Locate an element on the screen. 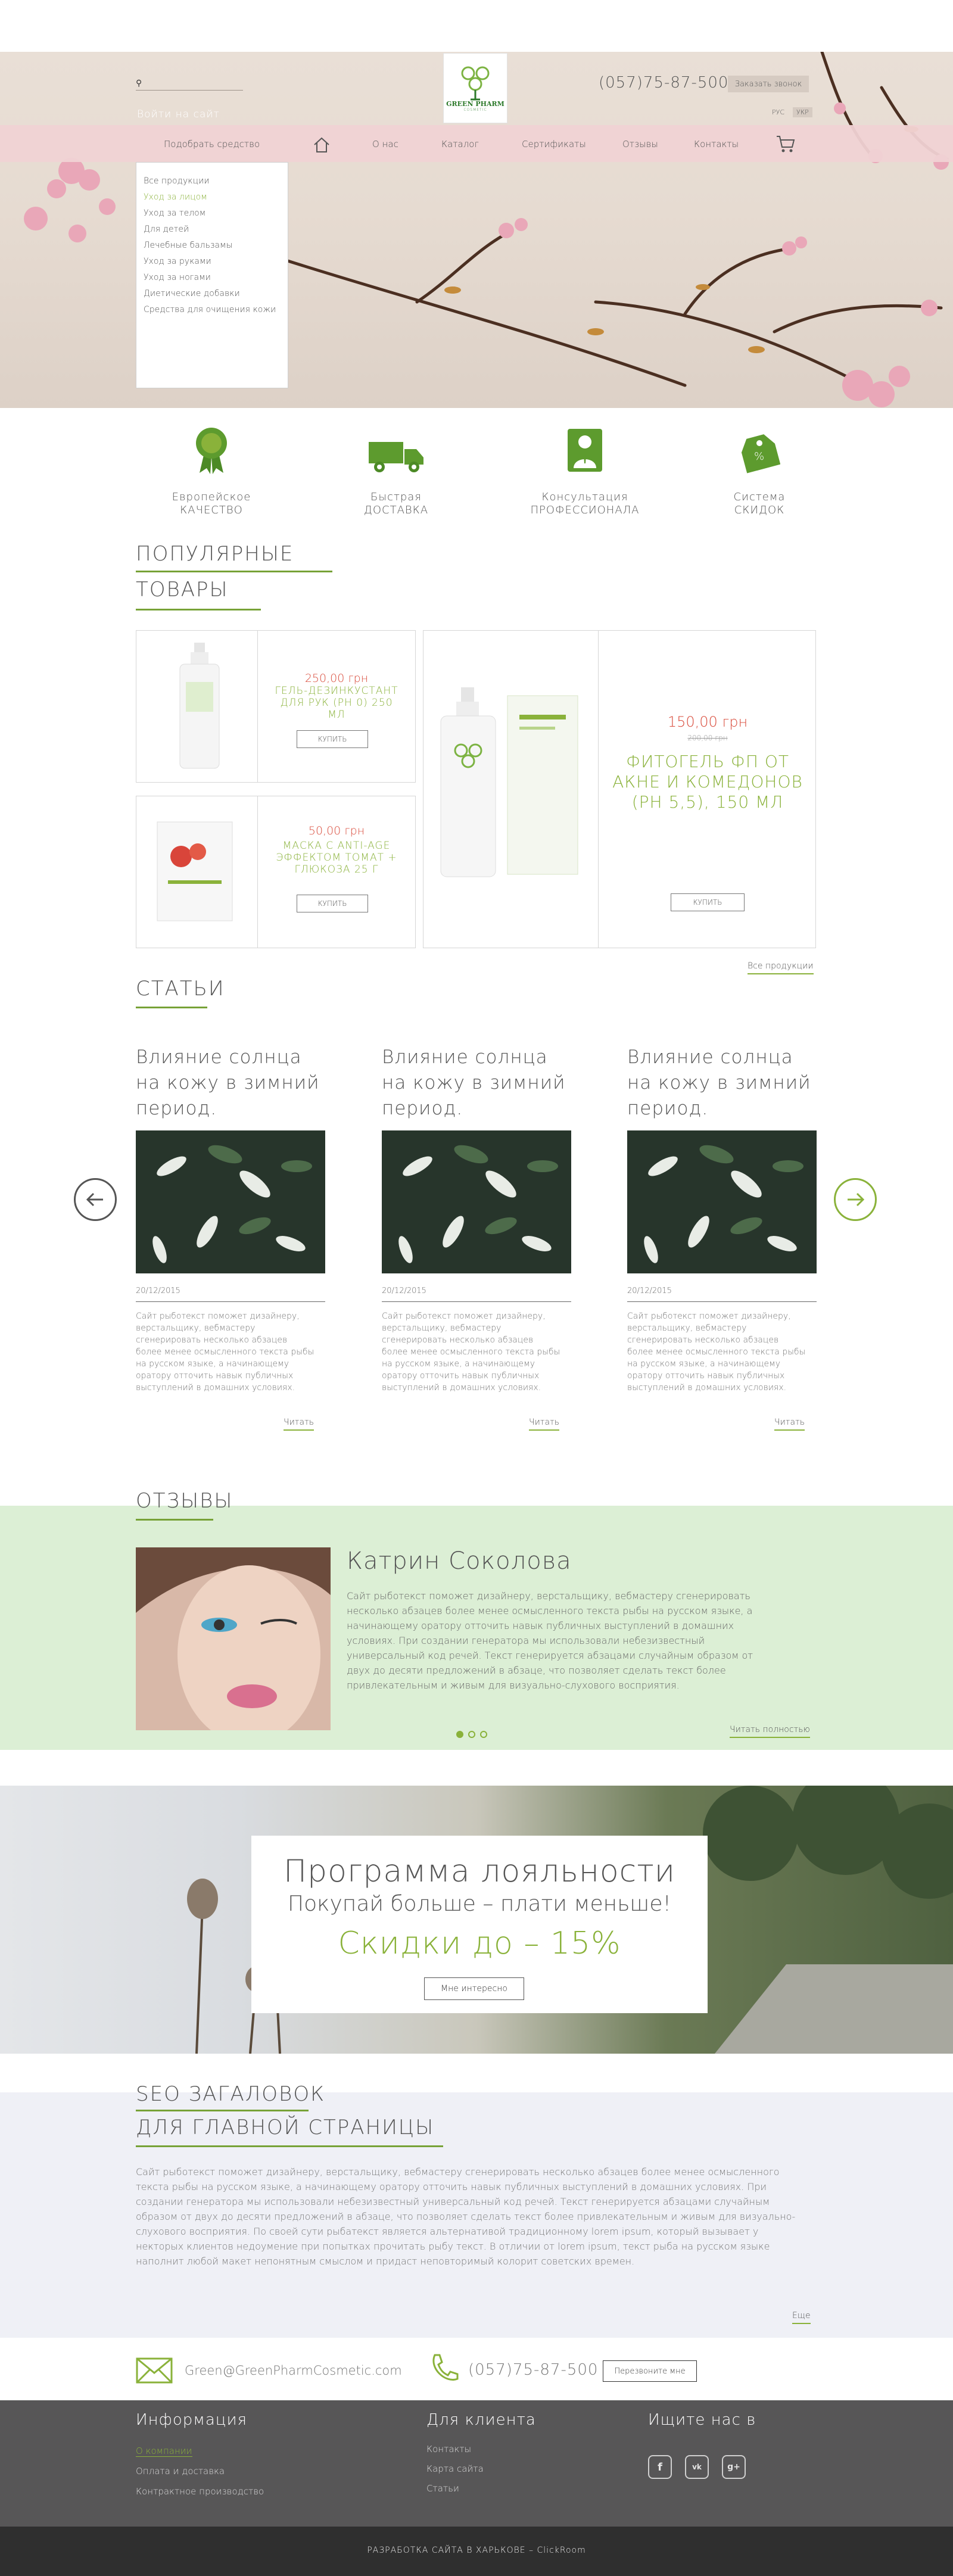 This screenshot has height=2576, width=953. dropdown-item: Уход за руками is located at coordinates (212, 262).